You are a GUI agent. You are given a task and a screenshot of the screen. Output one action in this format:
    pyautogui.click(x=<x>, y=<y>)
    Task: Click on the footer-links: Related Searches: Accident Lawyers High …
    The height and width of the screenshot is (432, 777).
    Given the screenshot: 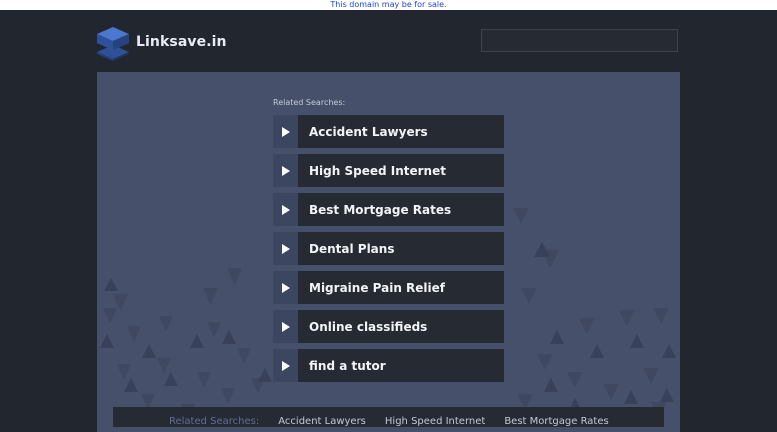 What is the action you would take?
    pyautogui.click(x=398, y=421)
    